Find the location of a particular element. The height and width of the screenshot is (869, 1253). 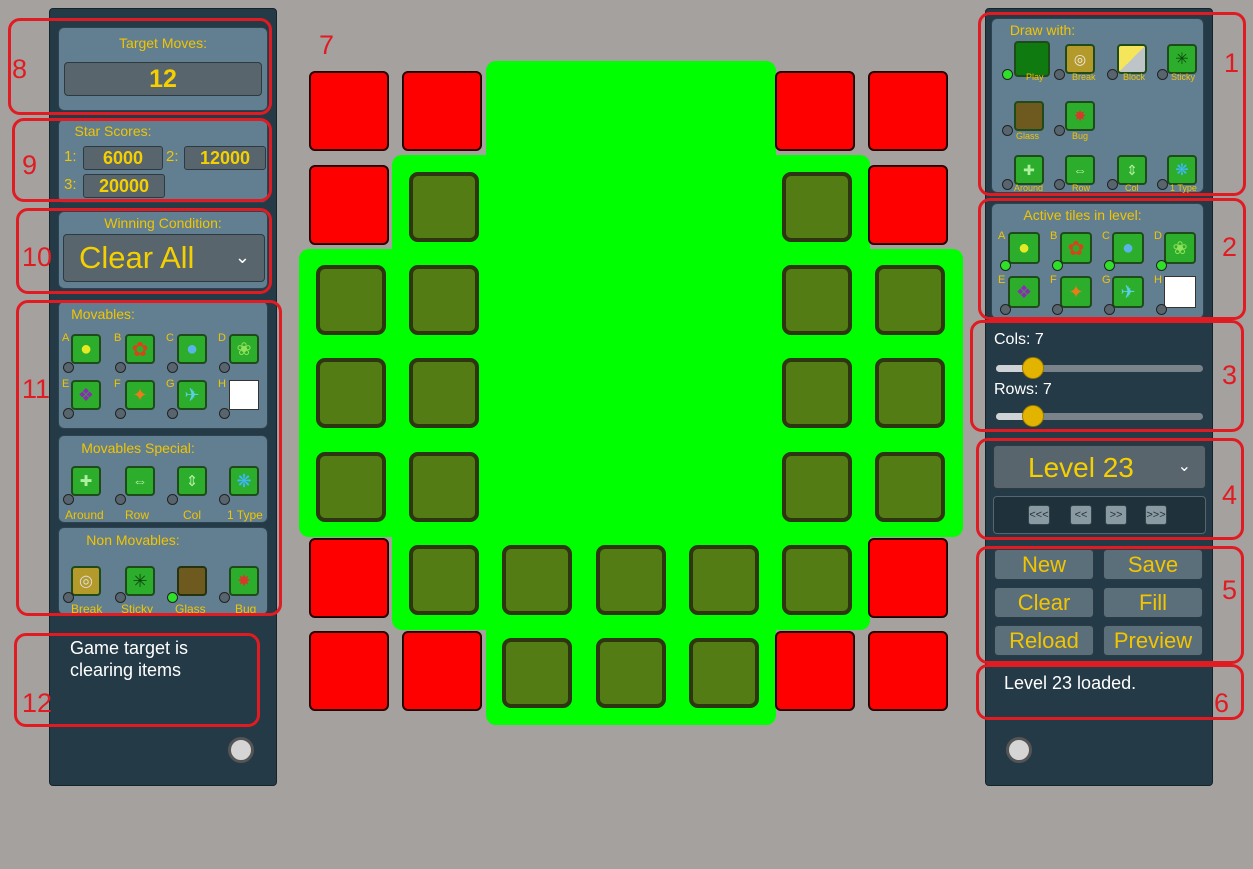

annotation-label-4: 4 is located at coordinates (1230, 495).